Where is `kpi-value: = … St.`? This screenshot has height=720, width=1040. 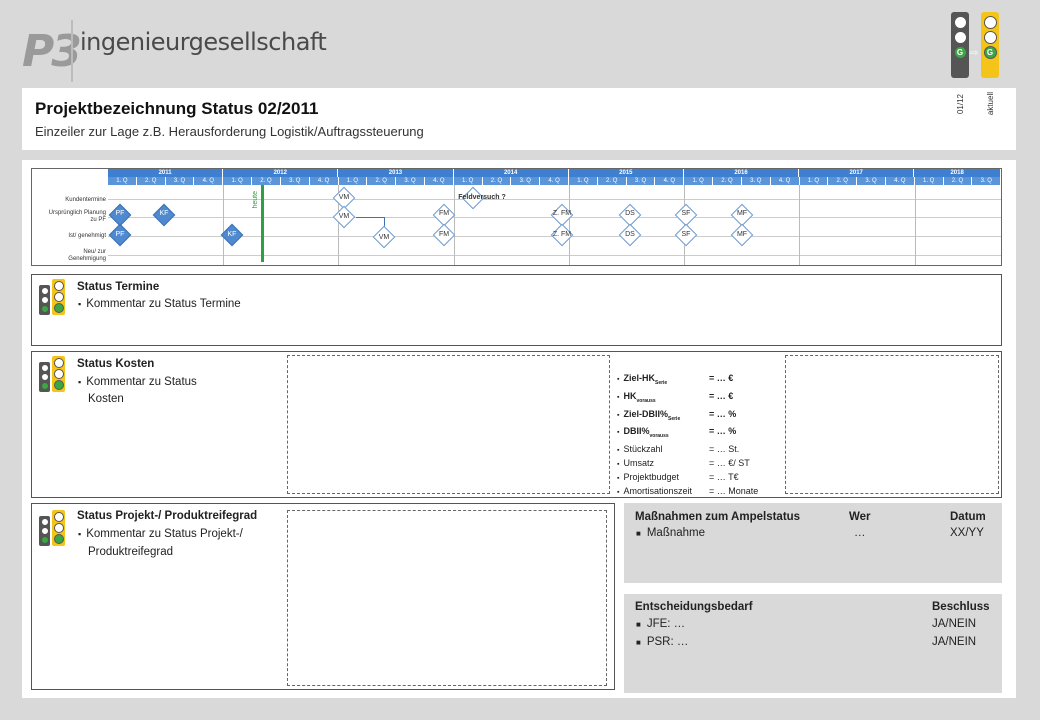
kpi-value: = … St. is located at coordinates (724, 449).